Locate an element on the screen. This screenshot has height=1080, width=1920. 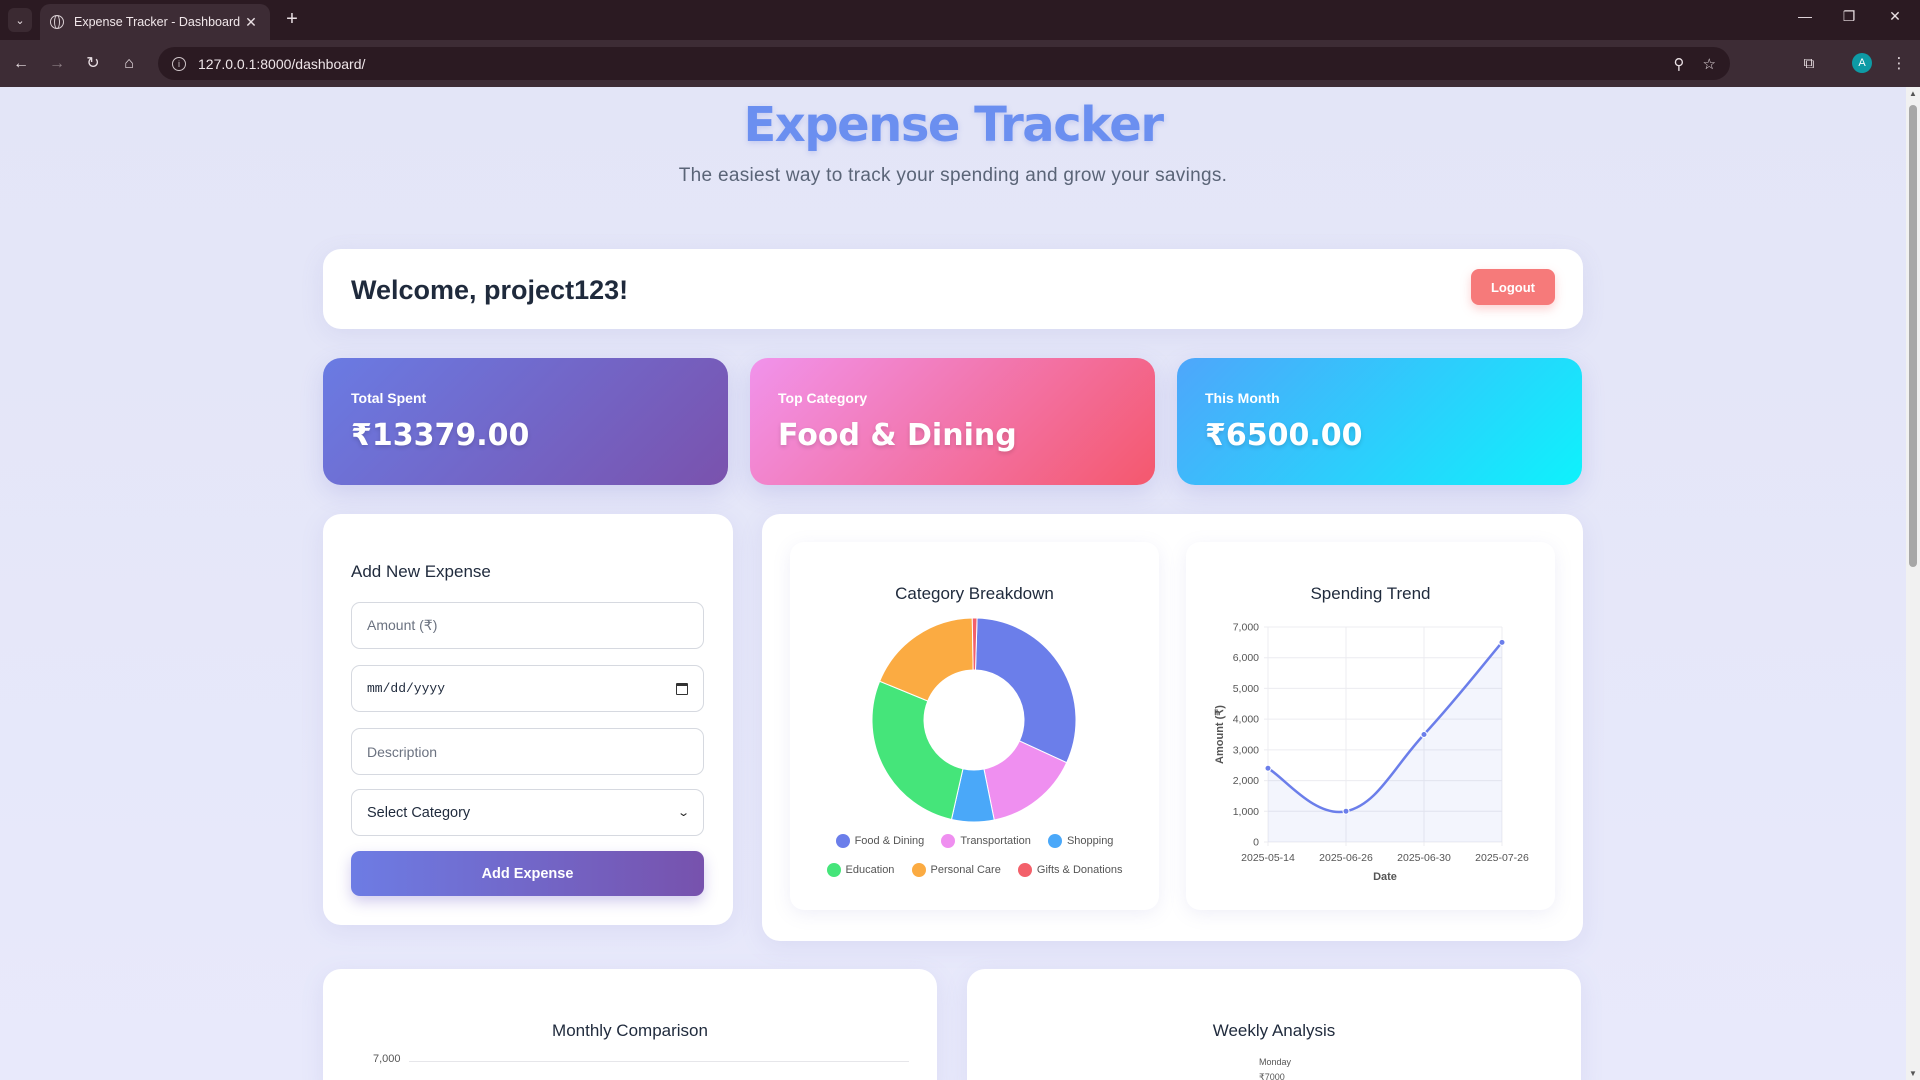
omnibox: i 127.0.0.1:8000/dashboard/ ⚲ ☆ is located at coordinates (944, 63).